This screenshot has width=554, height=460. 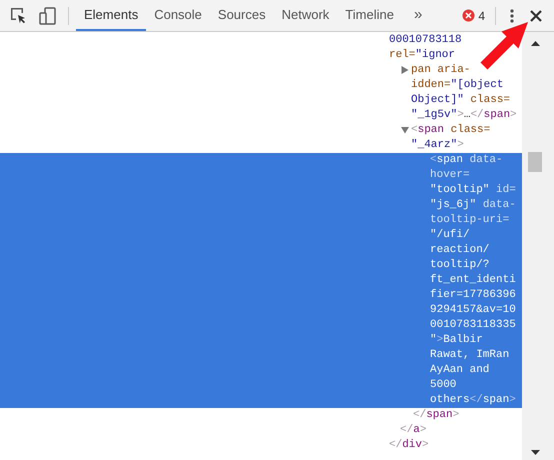 I want to click on code-line: tooltip/?, so click(x=460, y=265).